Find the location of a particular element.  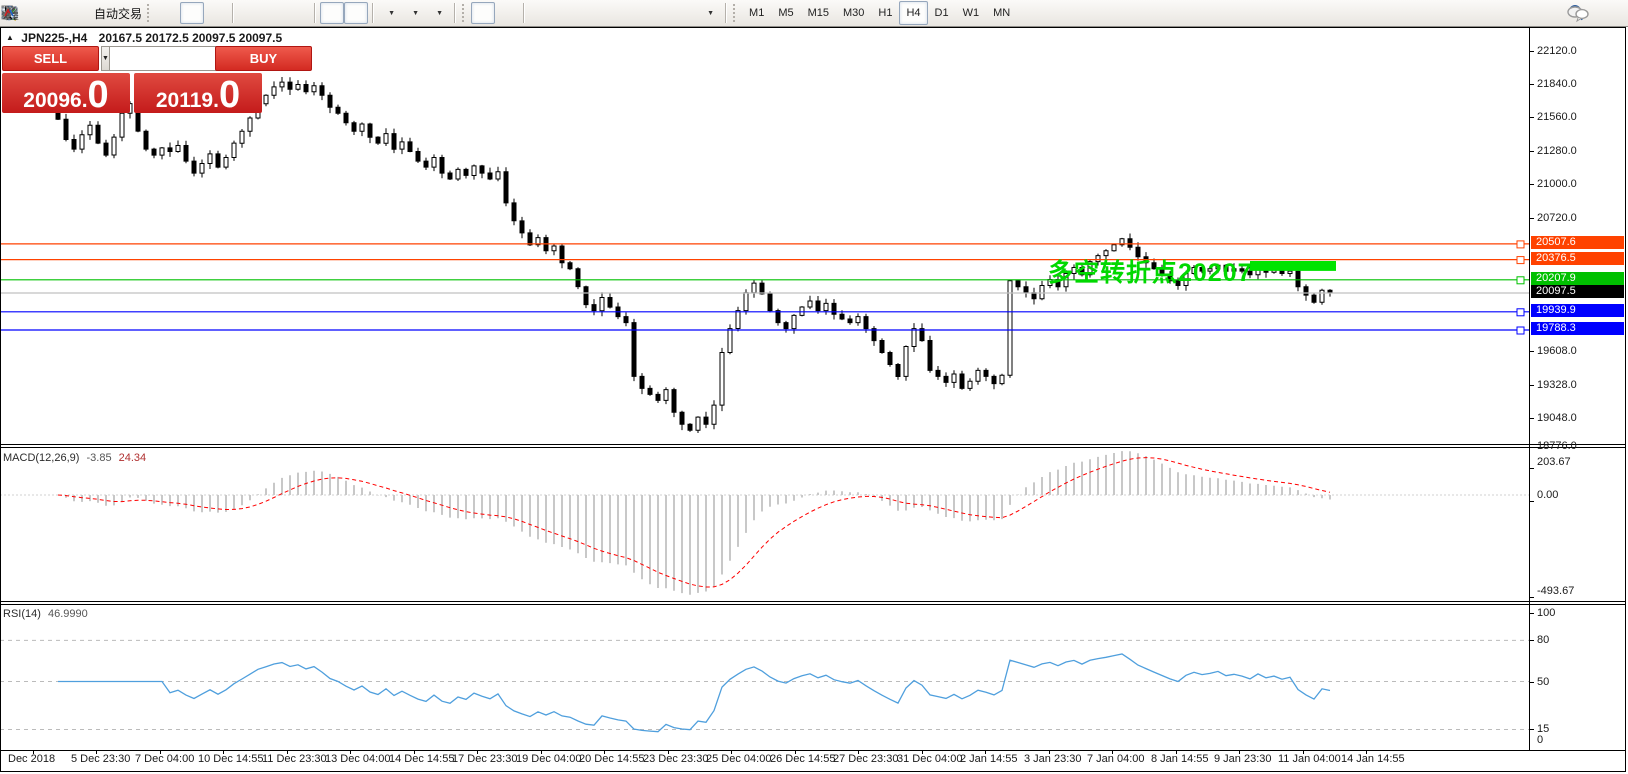

price-badge: 20507.6 is located at coordinates (1577, 242).